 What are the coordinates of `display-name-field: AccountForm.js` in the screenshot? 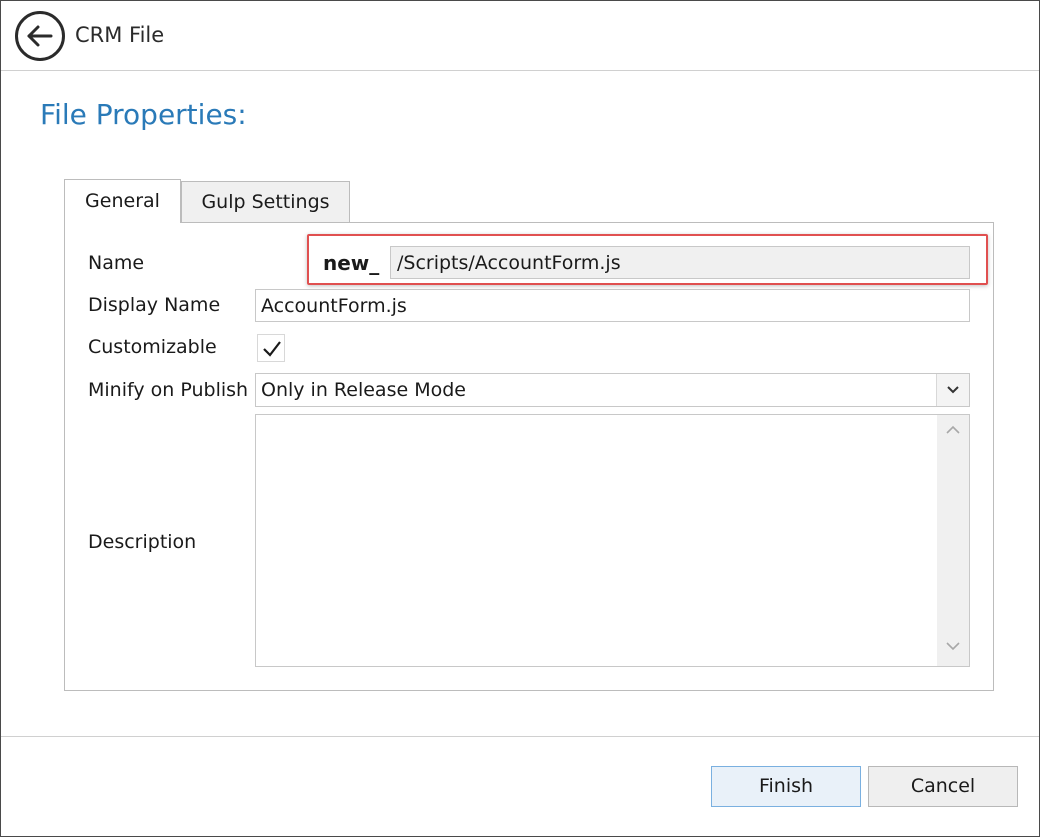 It's located at (612, 305).